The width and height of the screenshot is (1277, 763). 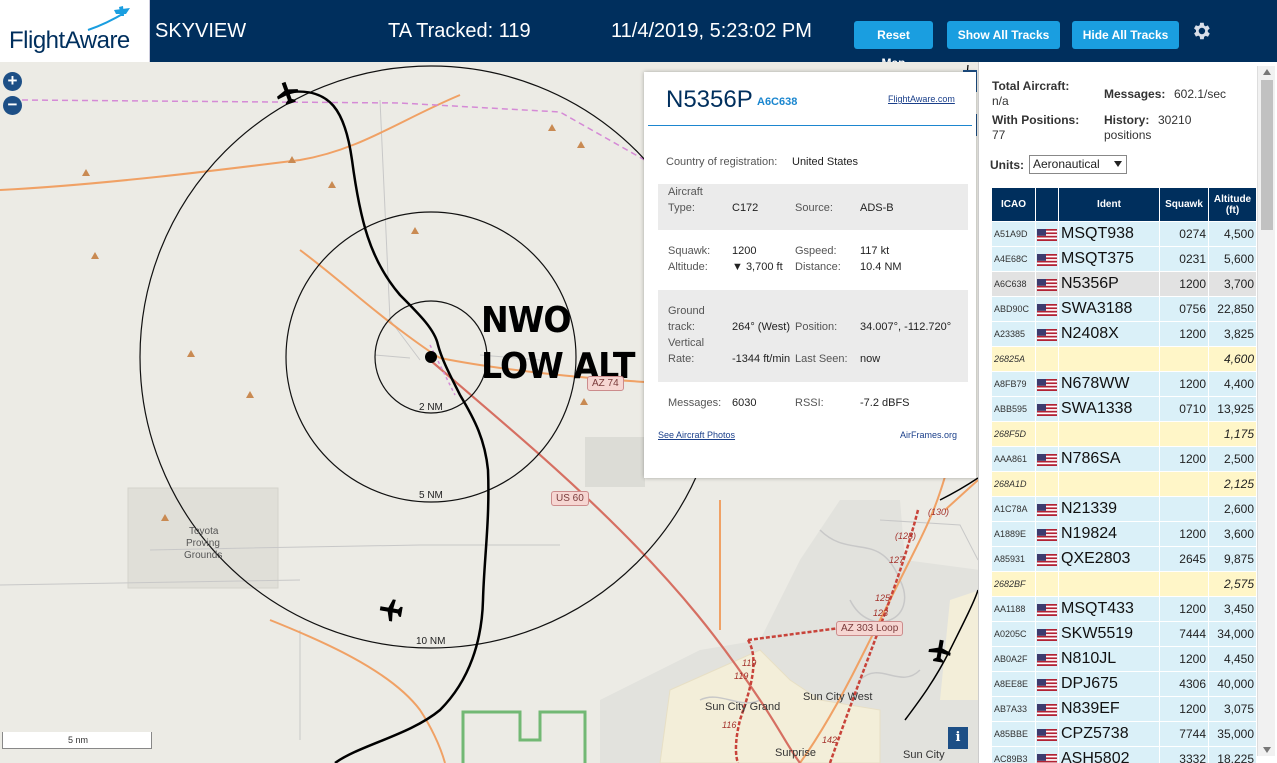 What do you see at coordinates (1109, 509) in the screenshot?
I see `row-ident: N21339` at bounding box center [1109, 509].